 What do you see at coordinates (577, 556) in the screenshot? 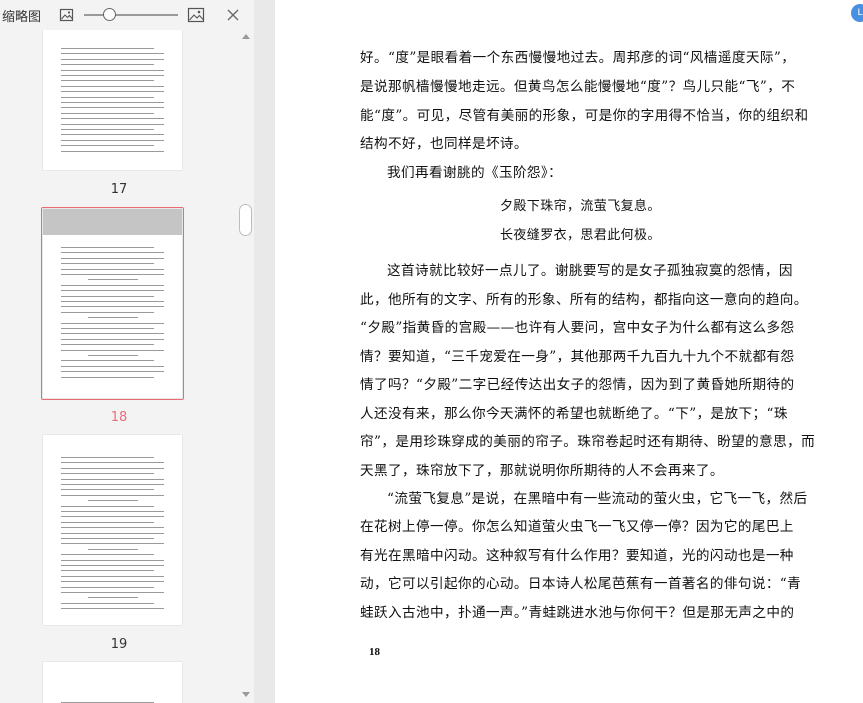
I see `text-line: 有光在黑暗中闪动。这种叙写有什么作用？要知道，光的闪动也是一种` at bounding box center [577, 556].